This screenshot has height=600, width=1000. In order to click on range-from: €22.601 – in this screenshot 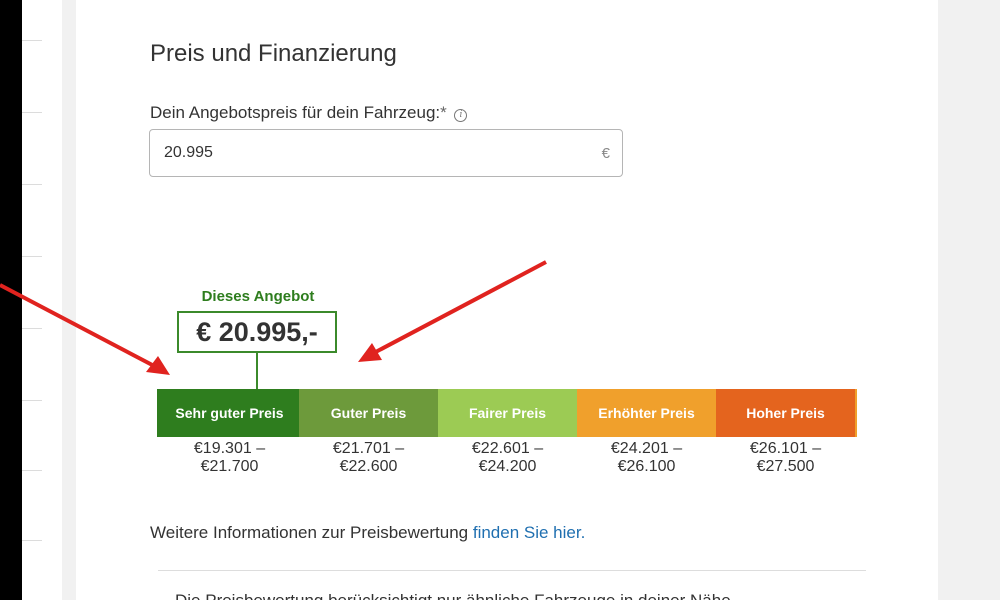, I will do `click(507, 448)`.